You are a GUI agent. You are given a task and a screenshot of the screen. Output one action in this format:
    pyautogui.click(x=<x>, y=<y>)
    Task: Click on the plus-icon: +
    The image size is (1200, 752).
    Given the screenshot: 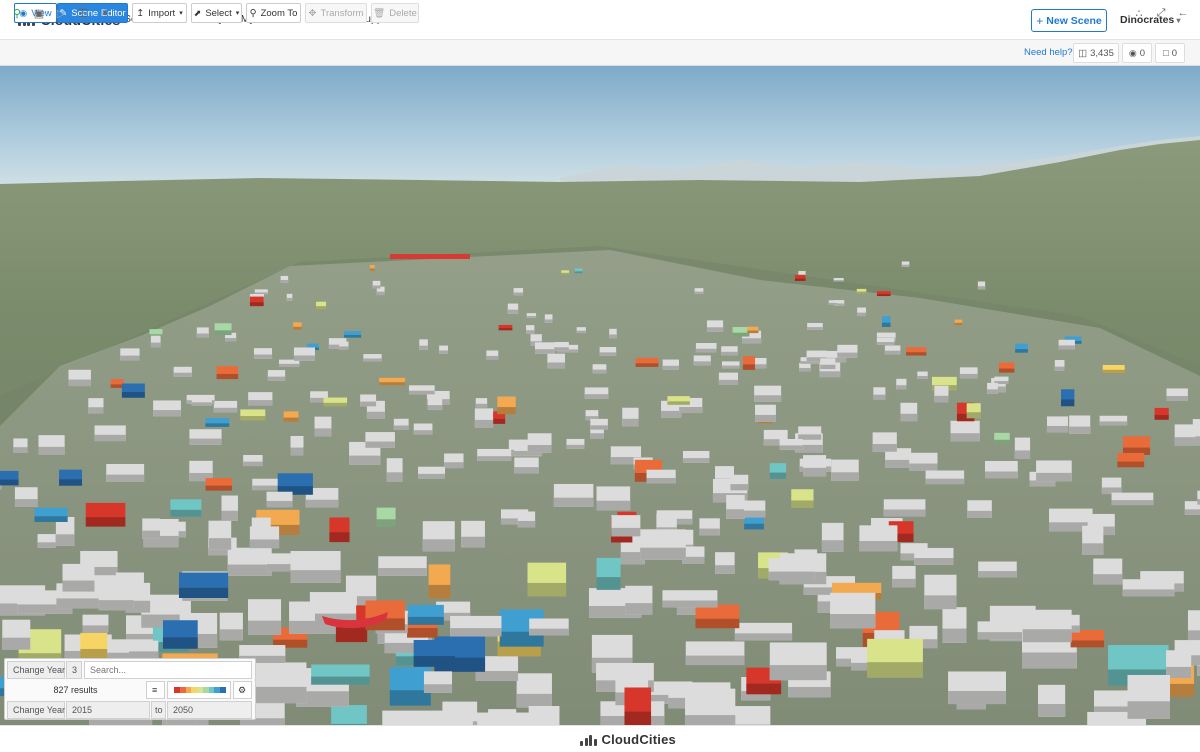 What is the action you would take?
    pyautogui.click(x=1040, y=20)
    